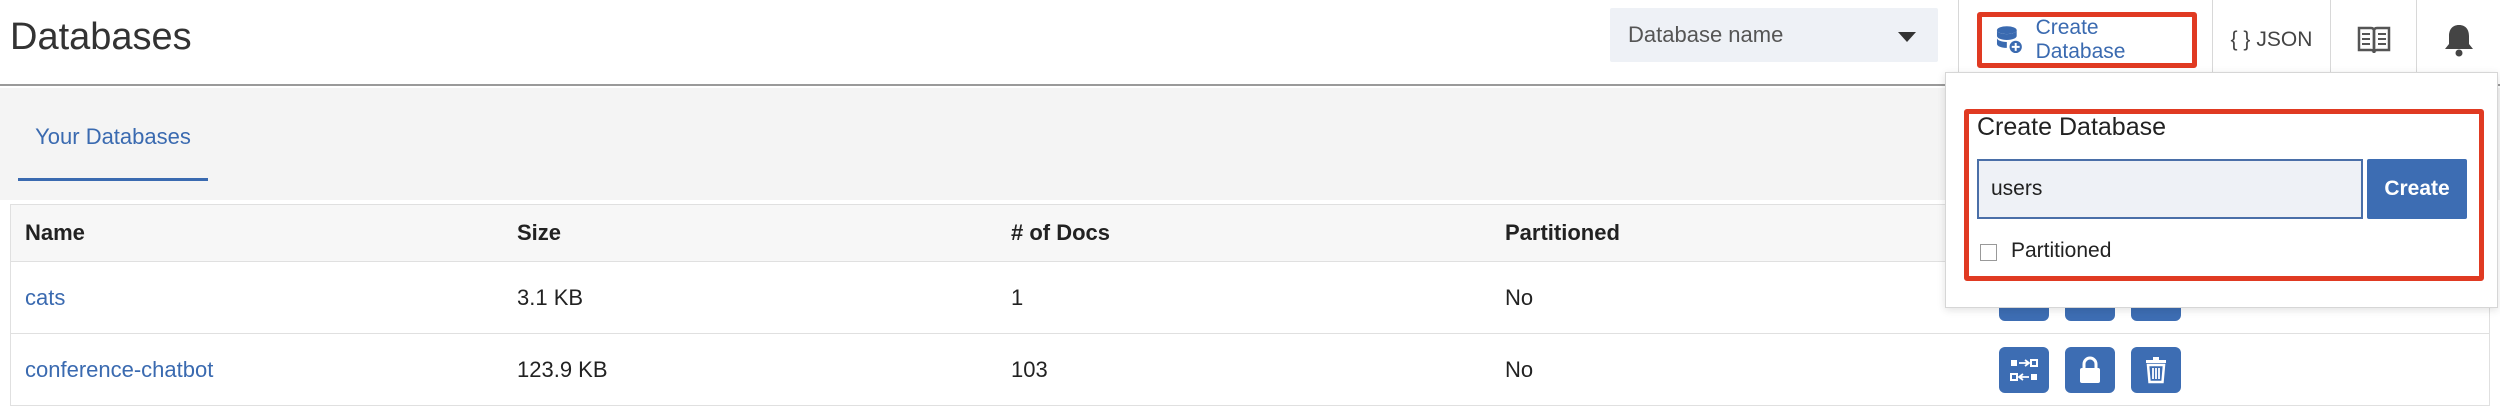  Describe the element at coordinates (113, 179) in the screenshot. I see `active-tab-indicator` at that location.